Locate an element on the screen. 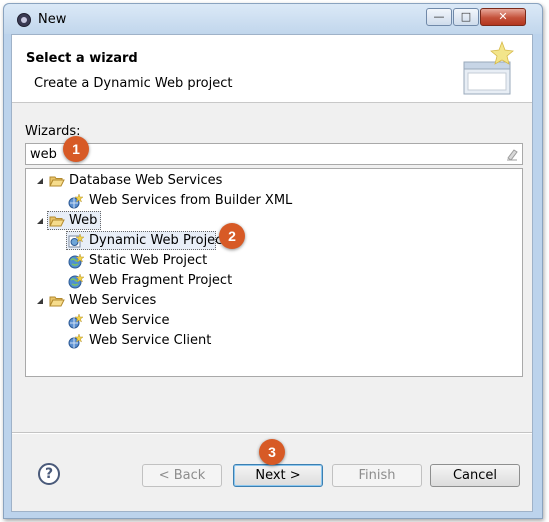 This screenshot has width=549, height=522. tree-item-label: Web is located at coordinates (83, 220).